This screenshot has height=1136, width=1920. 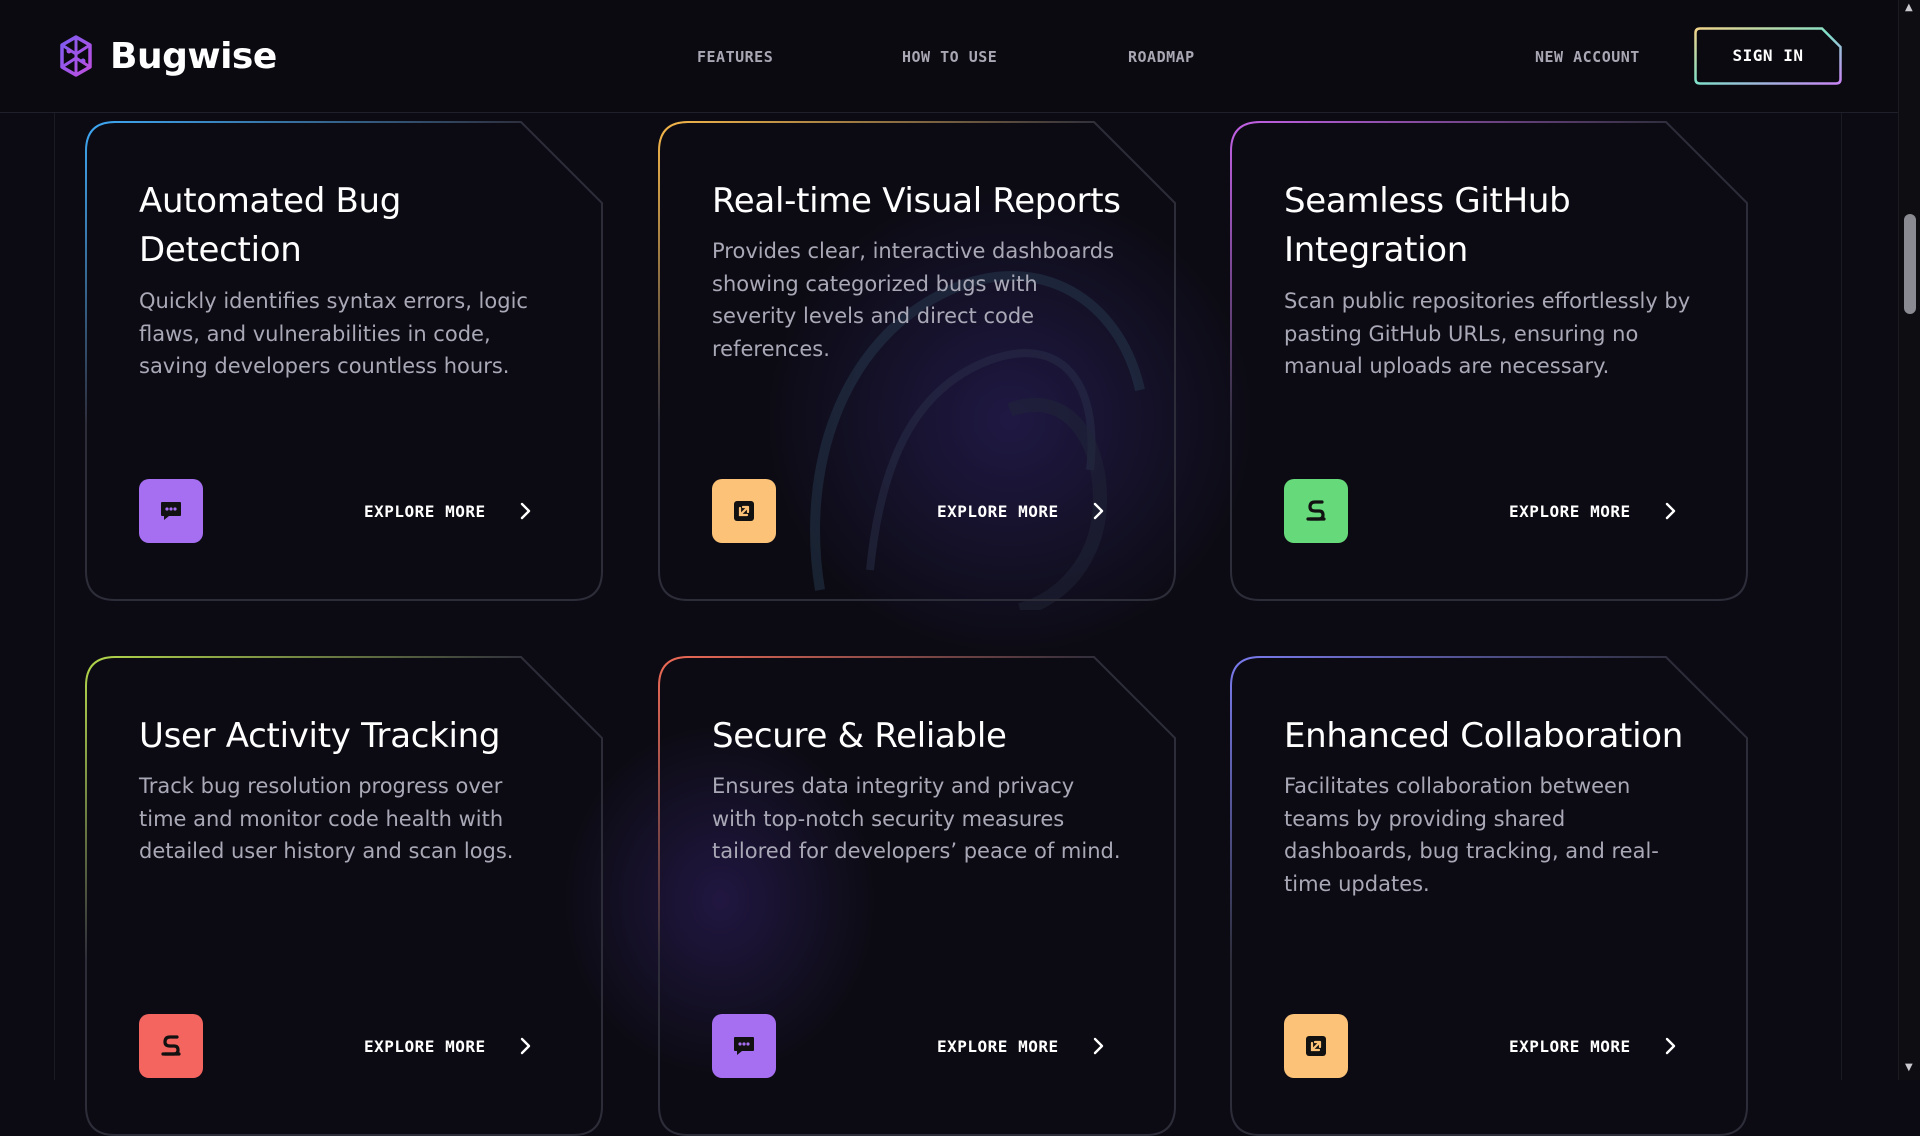 What do you see at coordinates (1161, 57) in the screenshot?
I see `nav-roadmap: ROADMAP` at bounding box center [1161, 57].